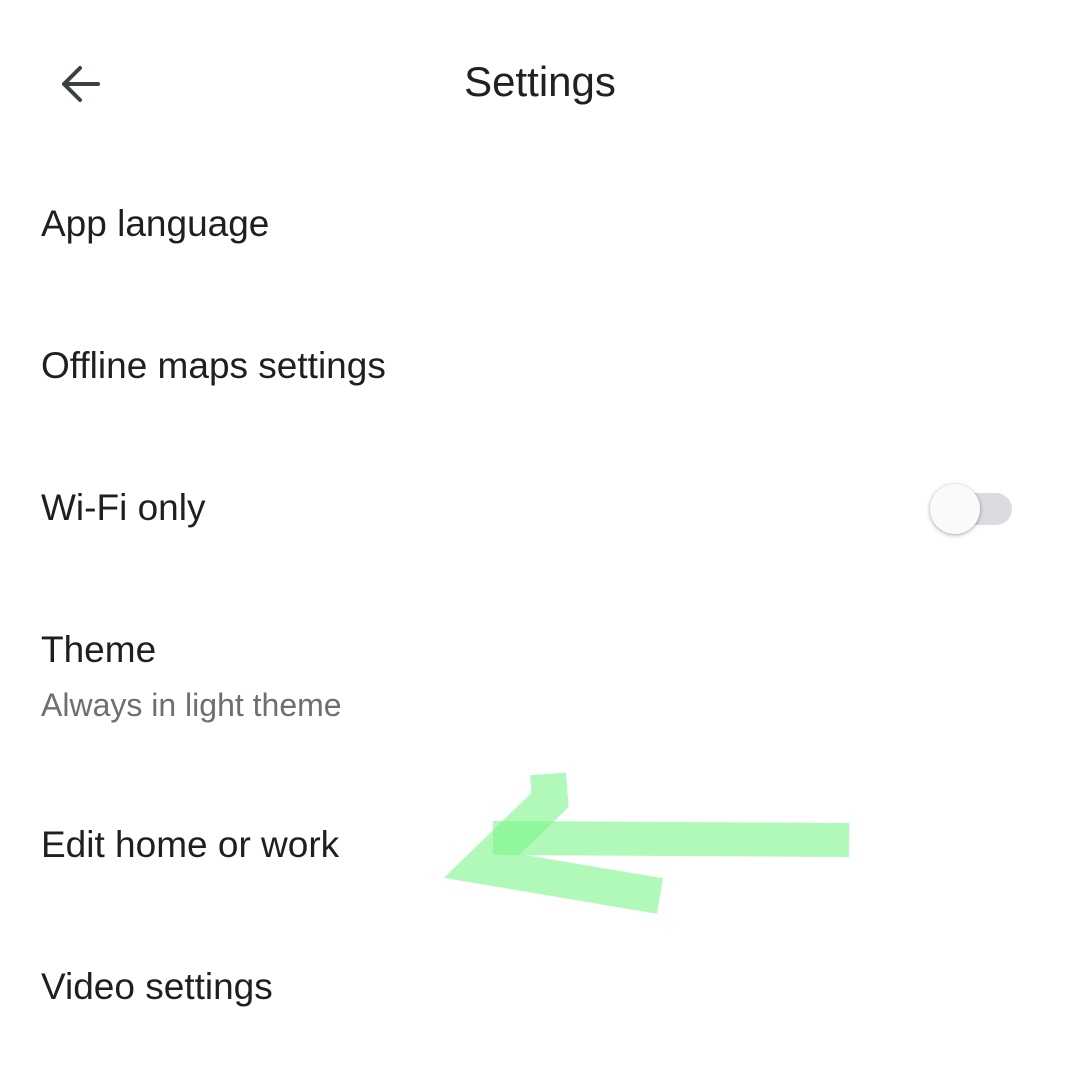 This screenshot has height=1086, width=1080. I want to click on settings-item-wifi-only: Wi-Fi only, so click(540, 508).